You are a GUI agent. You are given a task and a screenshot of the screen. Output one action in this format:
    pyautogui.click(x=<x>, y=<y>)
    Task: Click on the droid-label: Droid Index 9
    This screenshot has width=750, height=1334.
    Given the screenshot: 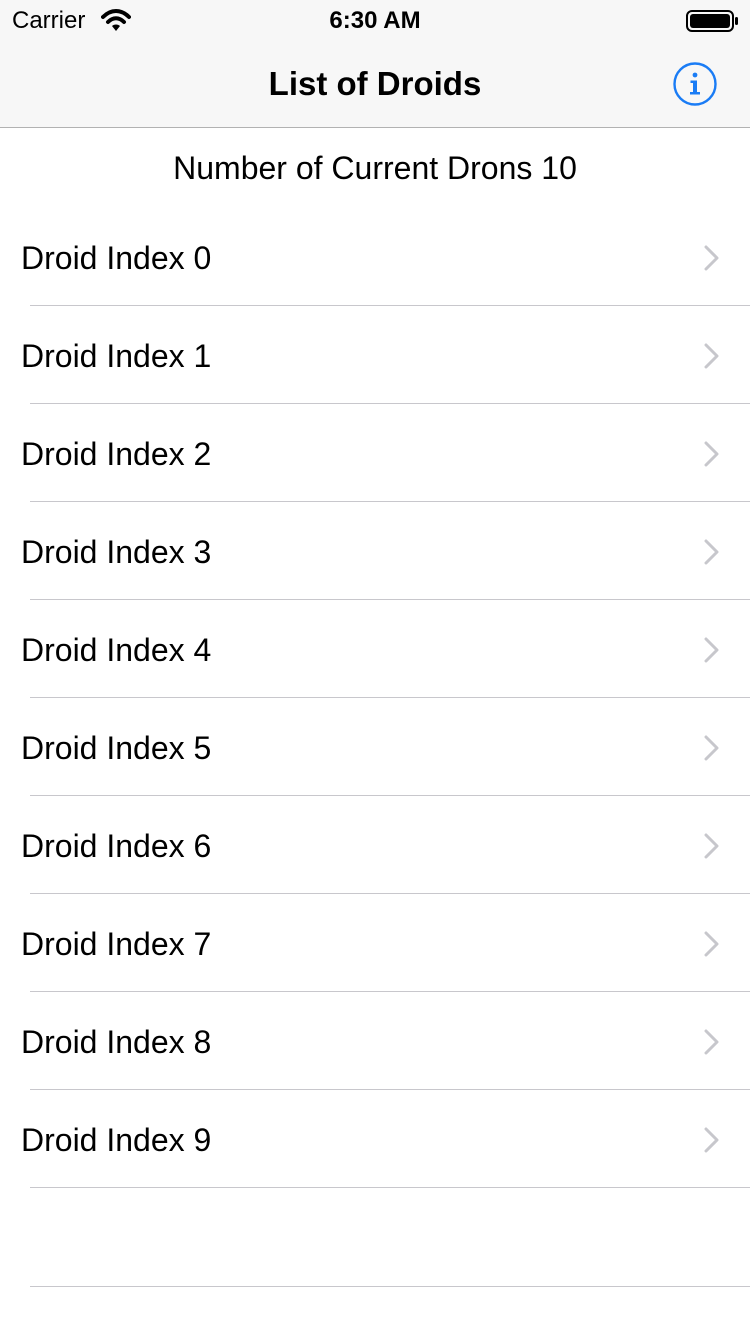 What is the action you would take?
    pyautogui.click(x=116, y=1140)
    